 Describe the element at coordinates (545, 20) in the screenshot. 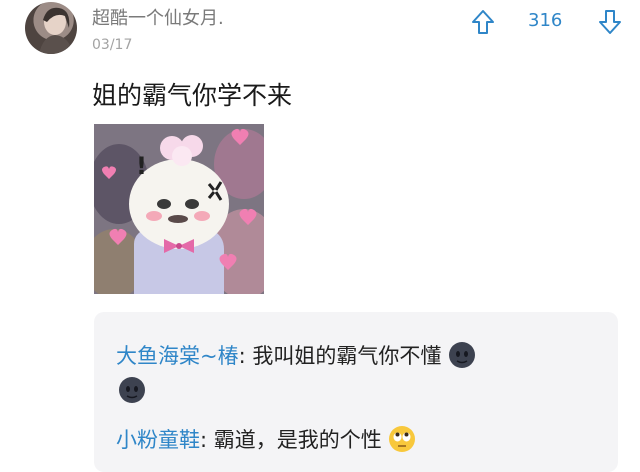

I see `vote-count: 316` at that location.